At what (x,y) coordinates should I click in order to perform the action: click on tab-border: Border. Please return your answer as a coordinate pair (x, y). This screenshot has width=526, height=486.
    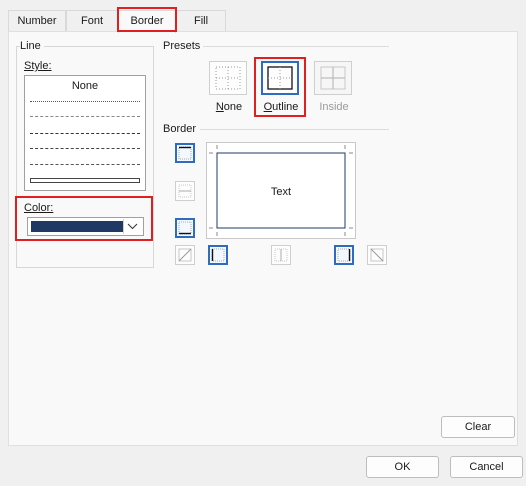
    Looking at the image, I should click on (147, 21).